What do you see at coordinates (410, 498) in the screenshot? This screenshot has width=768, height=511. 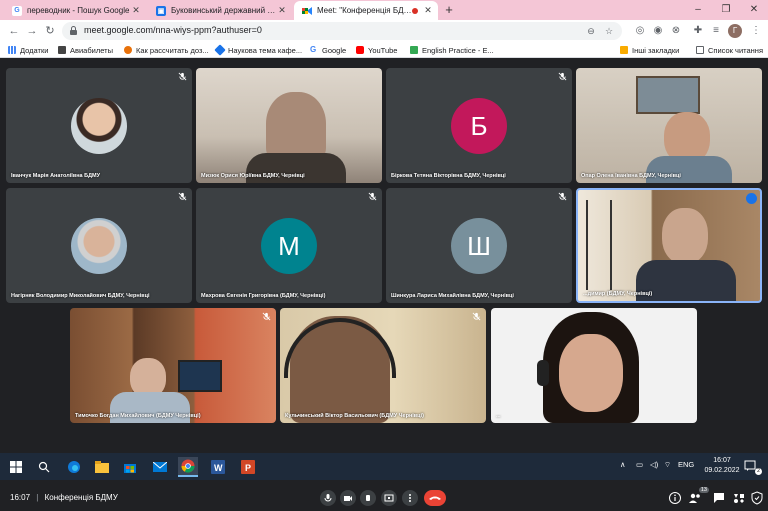 I see `more-options-button` at bounding box center [410, 498].